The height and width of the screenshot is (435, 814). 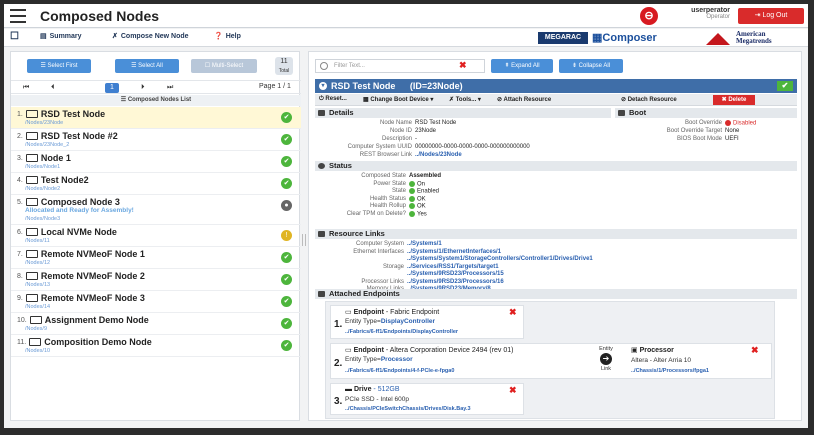 What do you see at coordinates (513, 390) in the screenshot?
I see `remove-drive-icon: ✖` at bounding box center [513, 390].